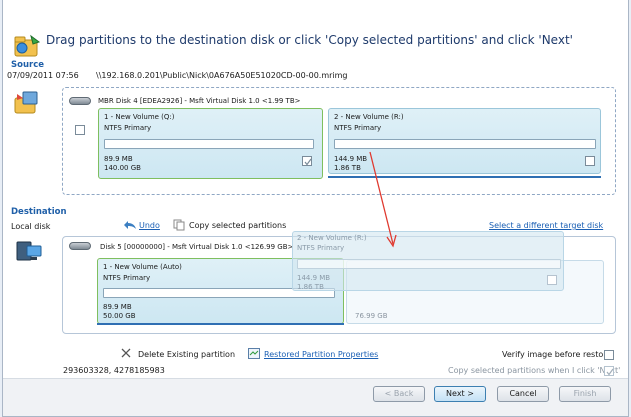  I want to click on copy-when-next-checkbox, so click(609, 371).